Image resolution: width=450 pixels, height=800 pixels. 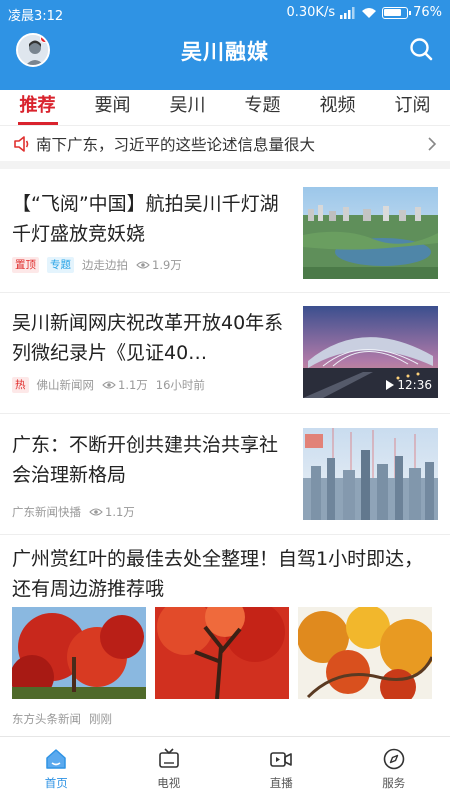 I want to click on home-icon, so click(x=56, y=758).